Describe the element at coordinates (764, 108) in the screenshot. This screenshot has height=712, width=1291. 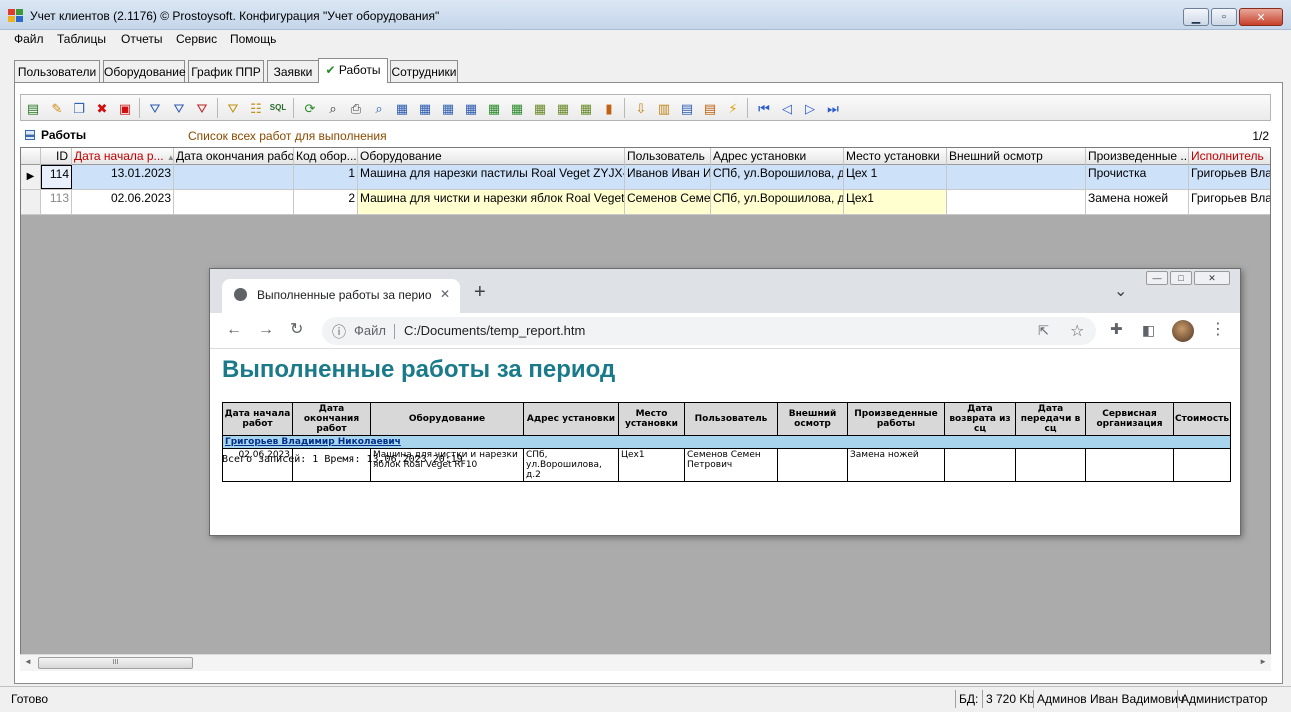
I see `first-record-icon: ⏮` at that location.